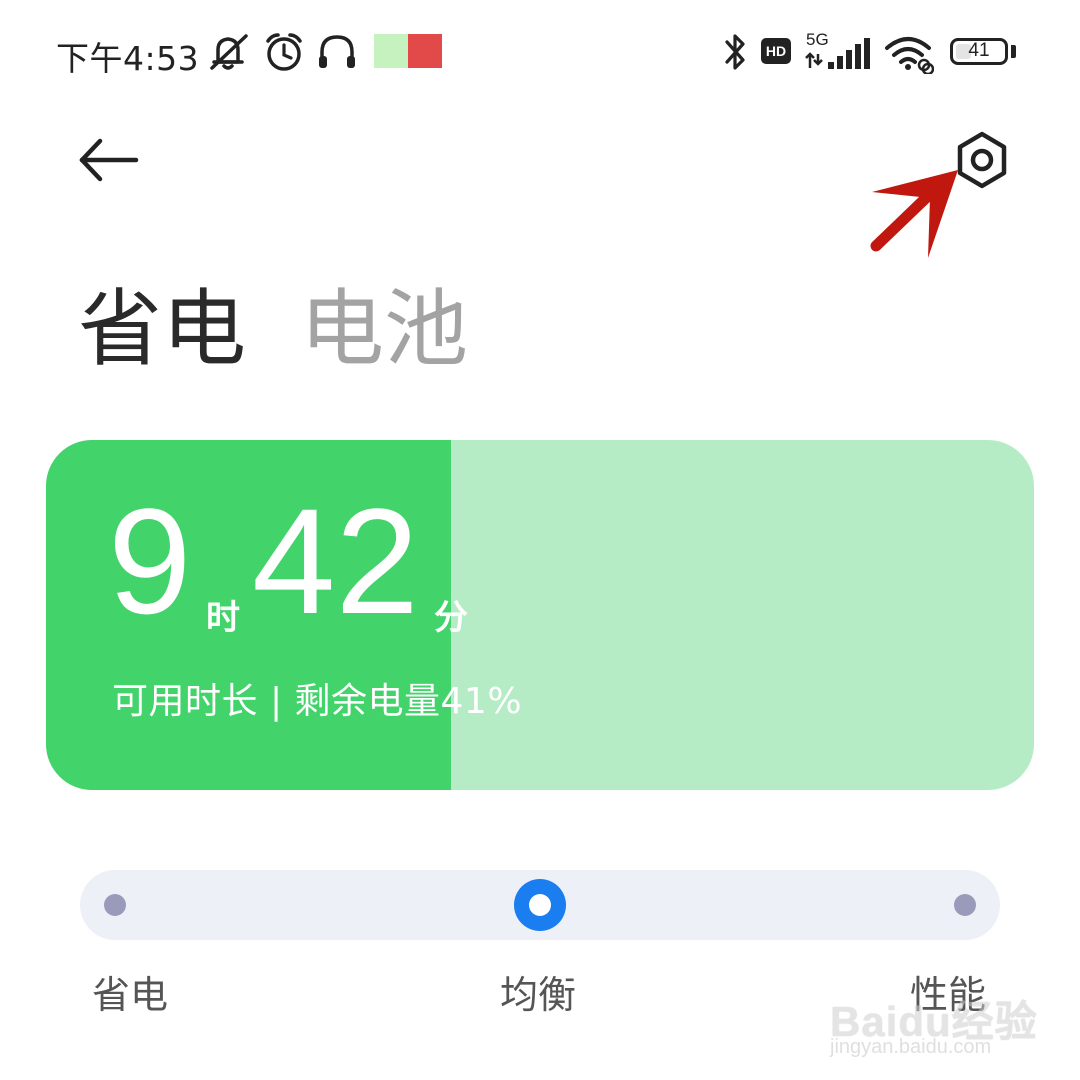 The image size is (1080, 1080). I want to click on minutes-value: 42, so click(335, 561).